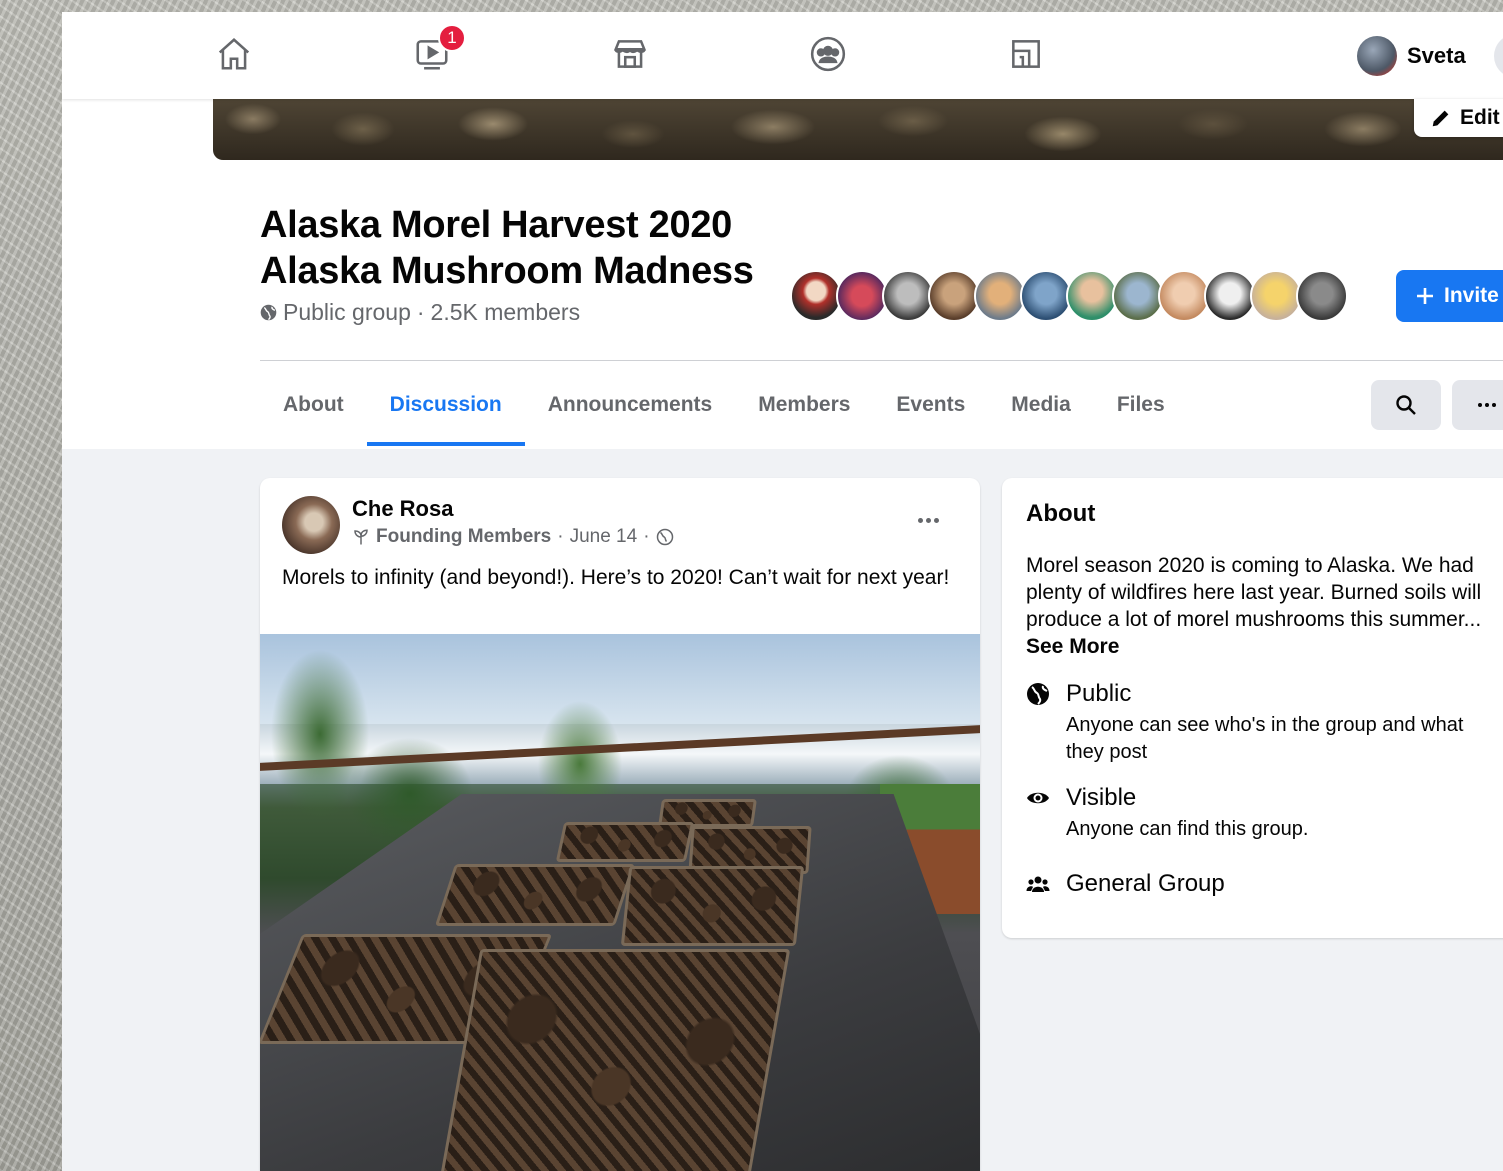 This screenshot has width=1503, height=1171. Describe the element at coordinates (1377, 56) in the screenshot. I see `avatar` at that location.